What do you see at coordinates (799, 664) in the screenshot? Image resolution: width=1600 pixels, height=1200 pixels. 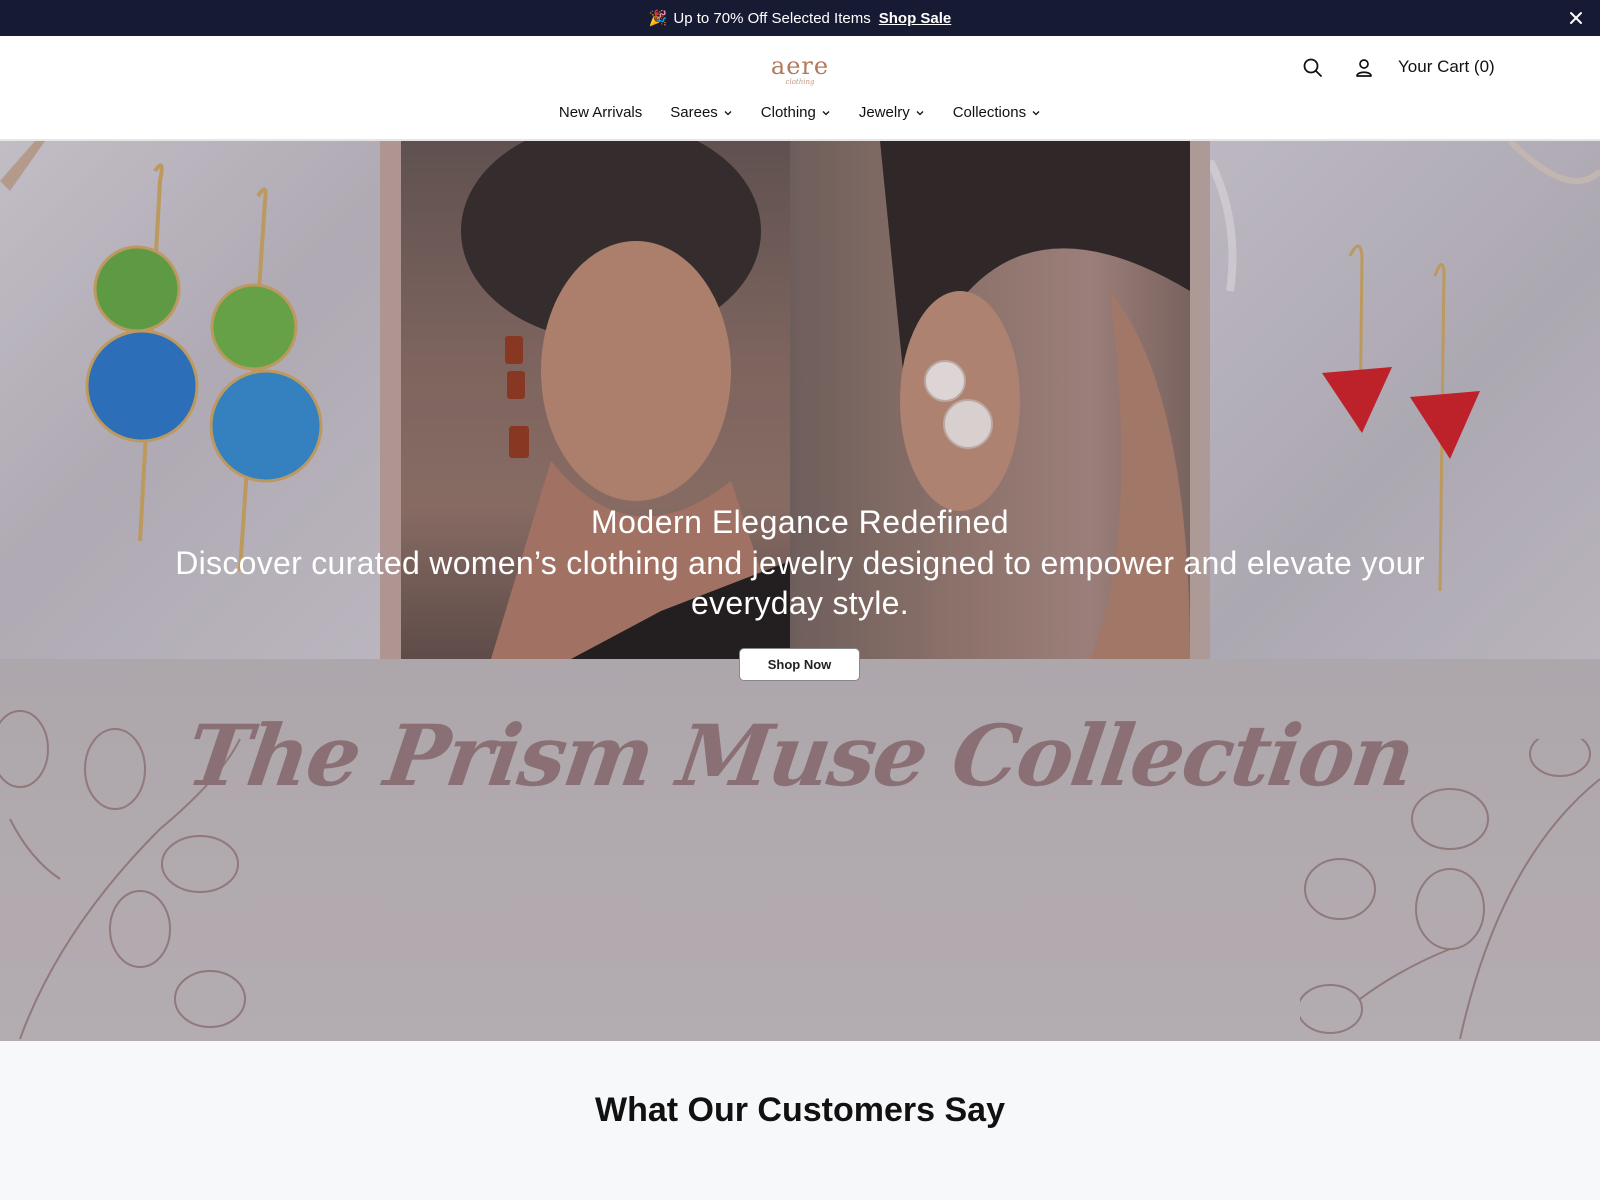 I see `shop-now-button: Shop Now` at bounding box center [799, 664].